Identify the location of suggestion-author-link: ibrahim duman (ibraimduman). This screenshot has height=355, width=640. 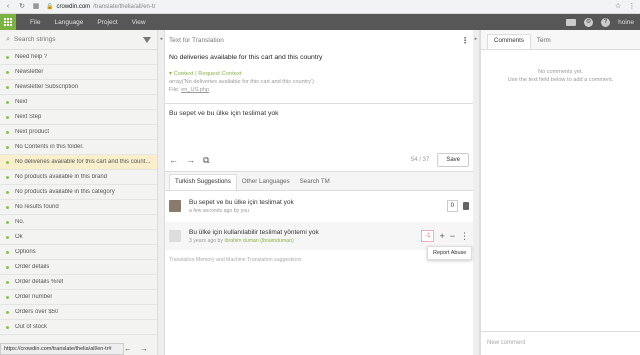
(258, 241).